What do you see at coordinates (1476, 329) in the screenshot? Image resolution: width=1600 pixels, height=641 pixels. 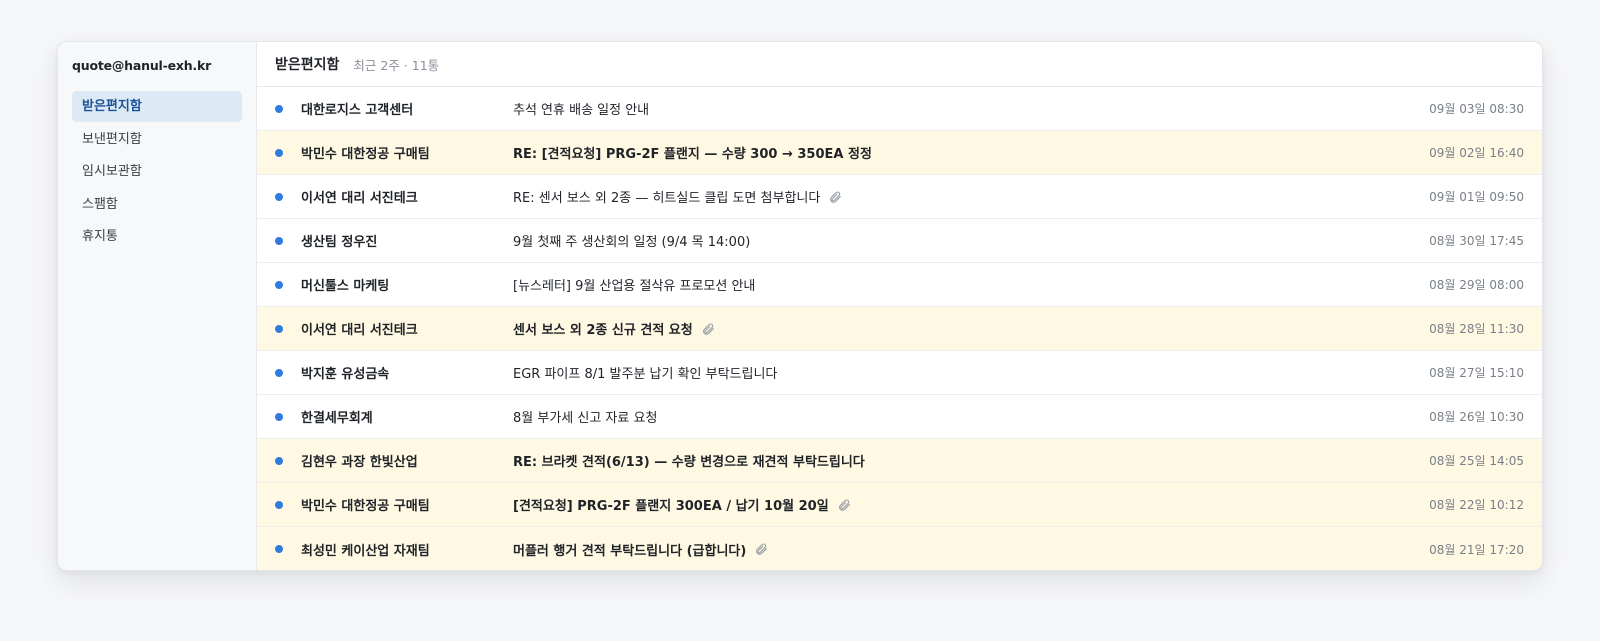 I see `message-date: 08월 28일 11:30` at bounding box center [1476, 329].